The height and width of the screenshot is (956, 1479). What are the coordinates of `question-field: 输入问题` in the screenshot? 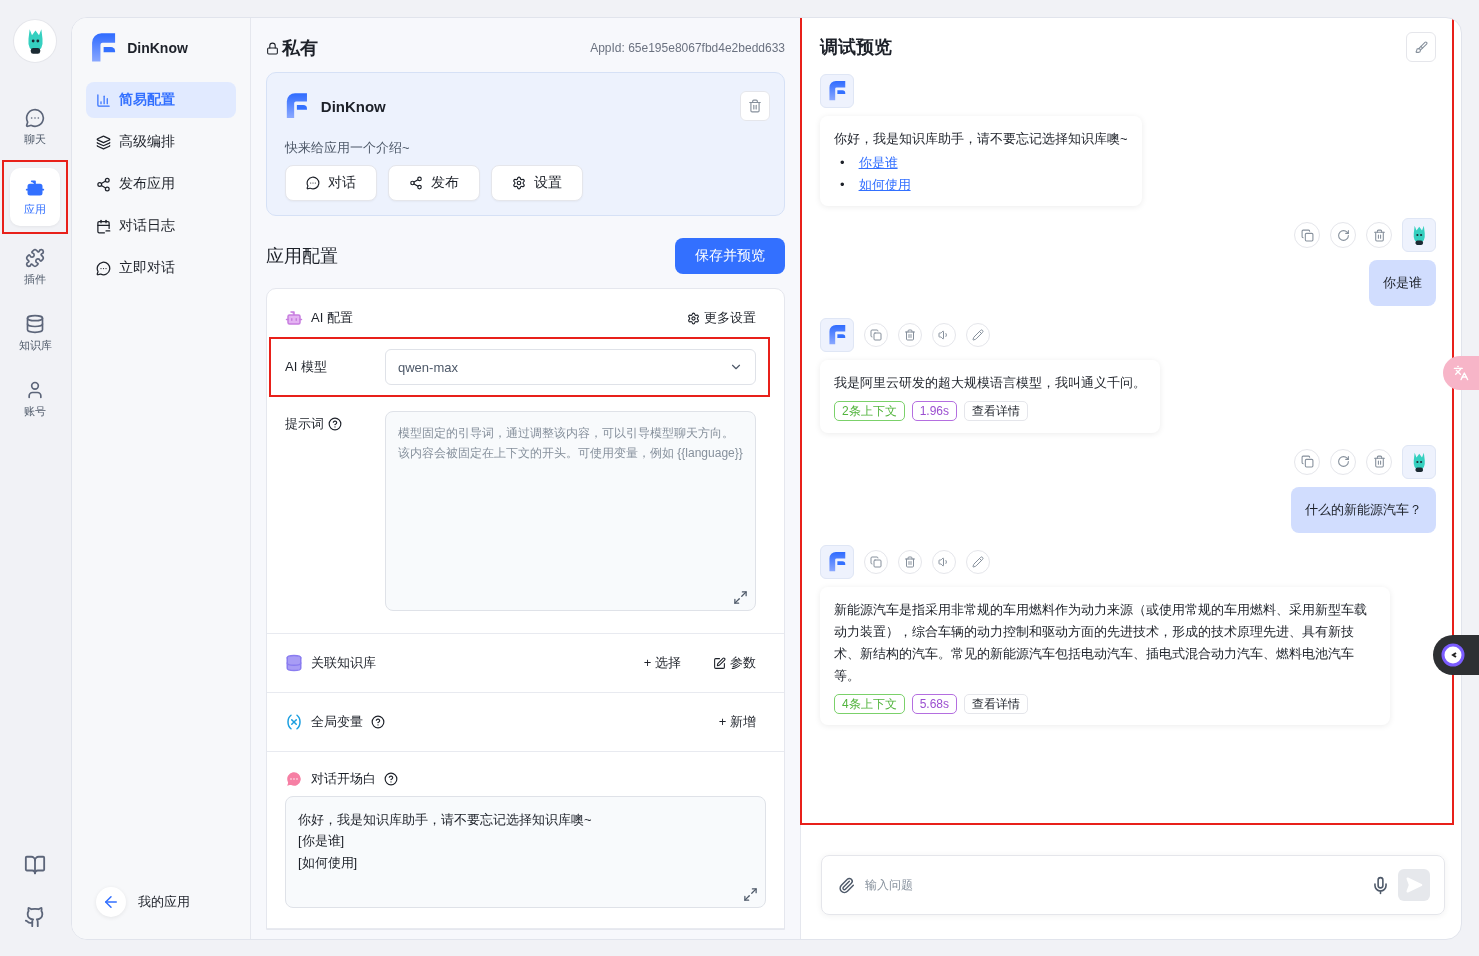 It's located at (1113, 885).